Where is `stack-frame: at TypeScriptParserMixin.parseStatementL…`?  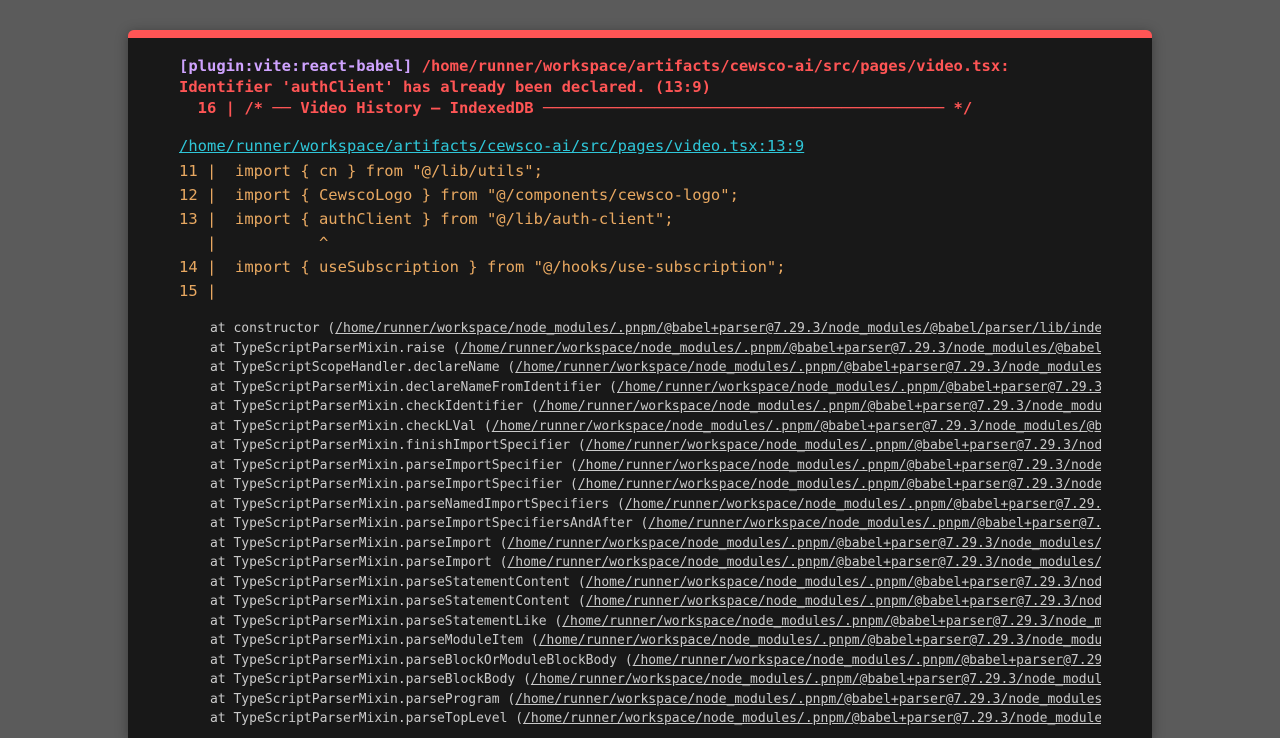
stack-frame: at TypeScriptParserMixin.parseStatementL… is located at coordinates (640, 622).